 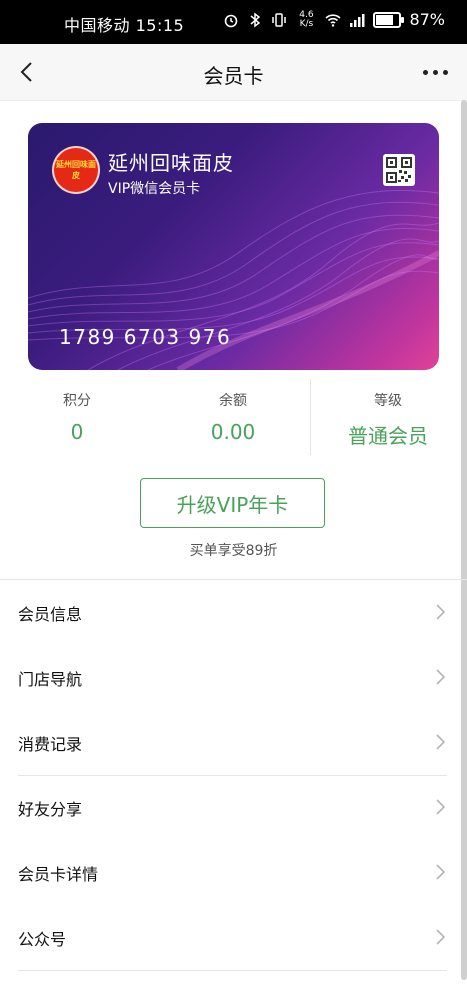 What do you see at coordinates (77, 414) in the screenshot?
I see `points-stat: 积分 0` at bounding box center [77, 414].